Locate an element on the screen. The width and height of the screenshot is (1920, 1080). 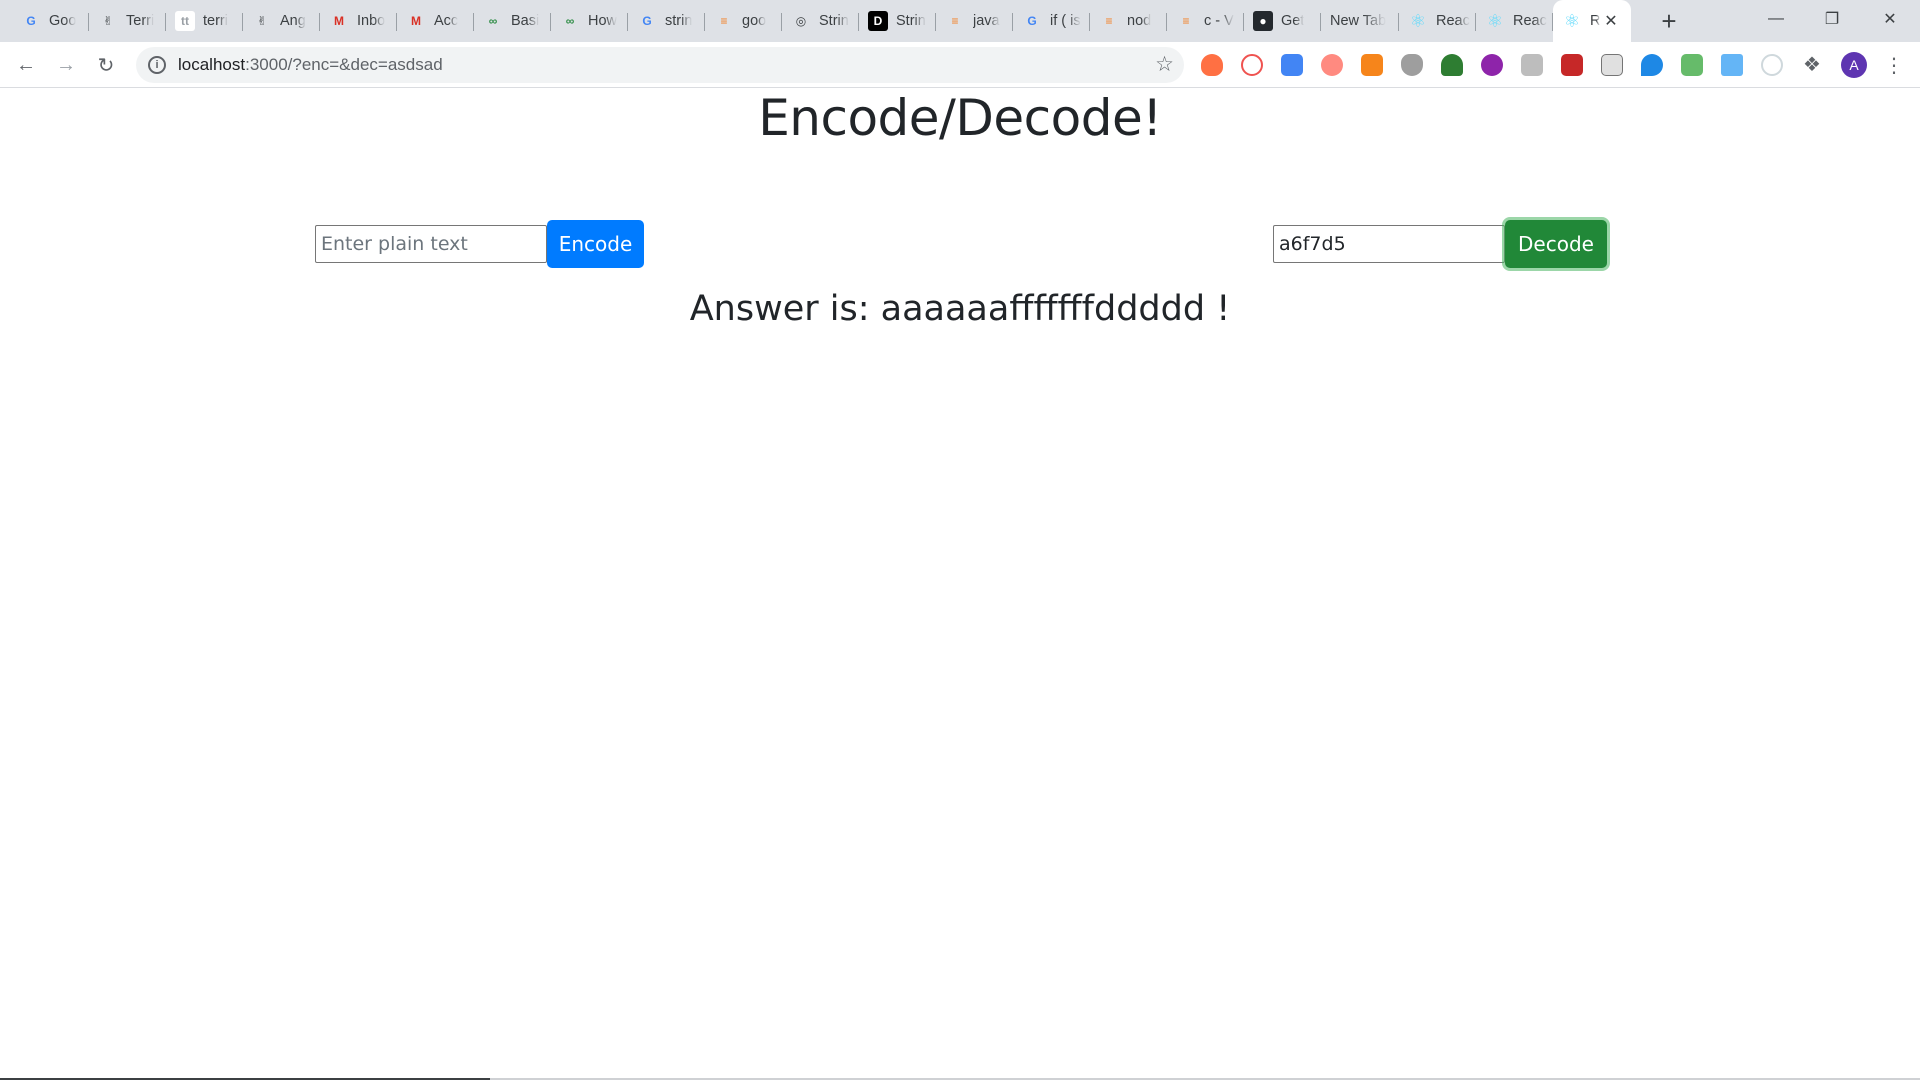
page-title: Encode/Decode! is located at coordinates (960, 118).